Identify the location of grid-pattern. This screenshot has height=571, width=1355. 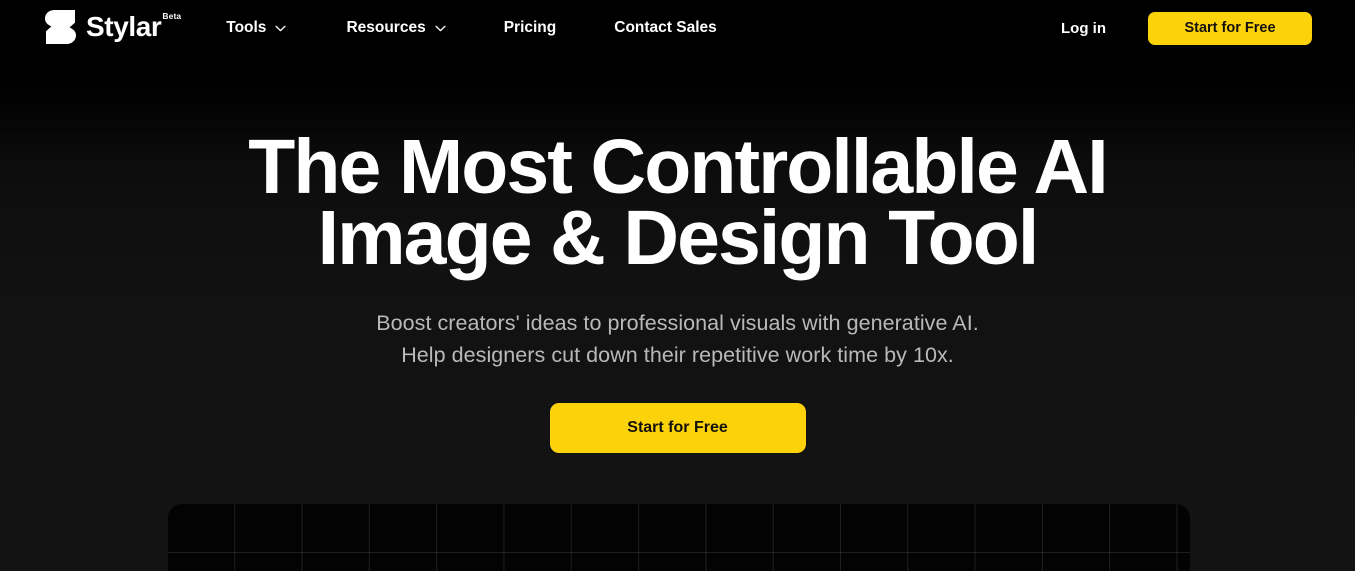
(679, 537).